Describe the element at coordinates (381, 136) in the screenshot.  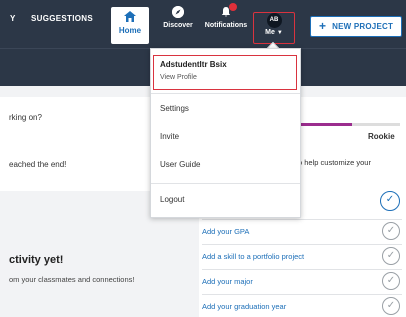
I see `level-label: Rookie` at that location.